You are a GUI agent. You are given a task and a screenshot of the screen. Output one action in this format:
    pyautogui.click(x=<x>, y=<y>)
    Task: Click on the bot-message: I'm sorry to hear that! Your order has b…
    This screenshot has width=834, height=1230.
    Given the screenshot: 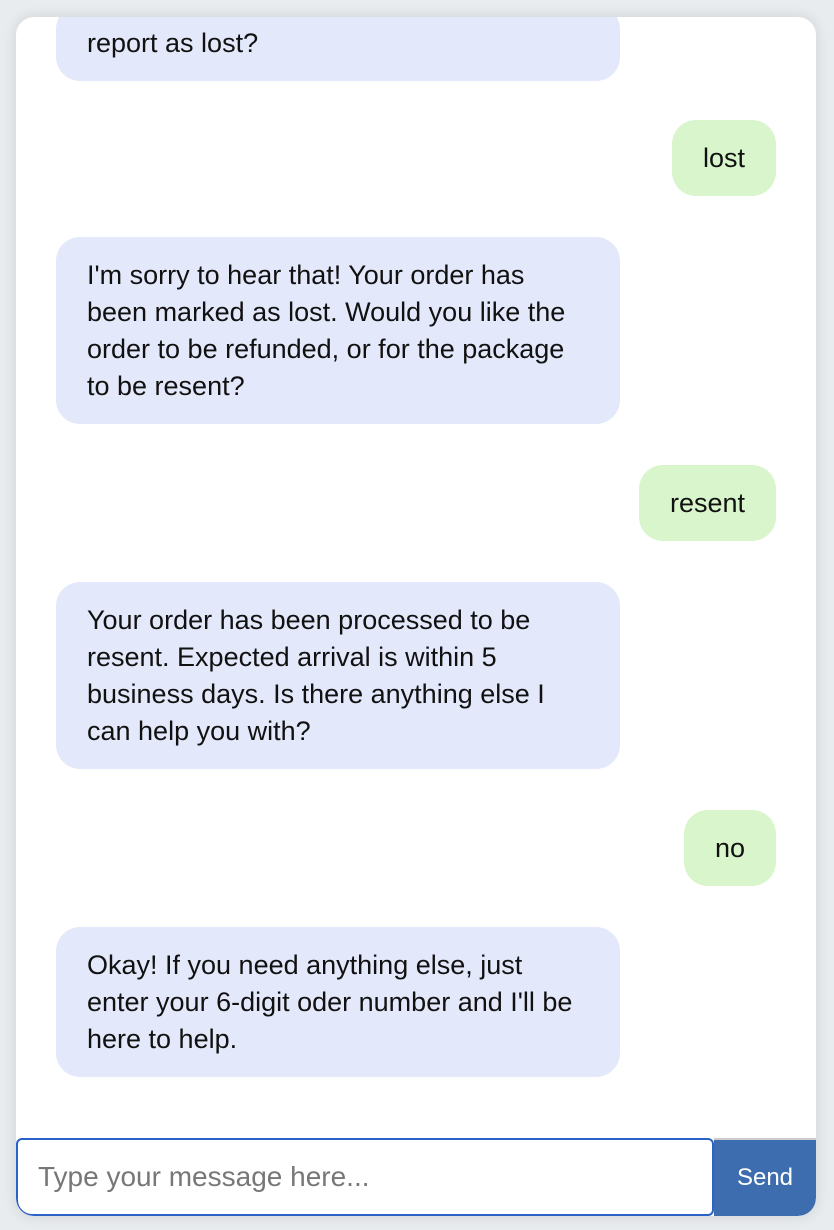 What is the action you would take?
    pyautogui.click(x=338, y=330)
    